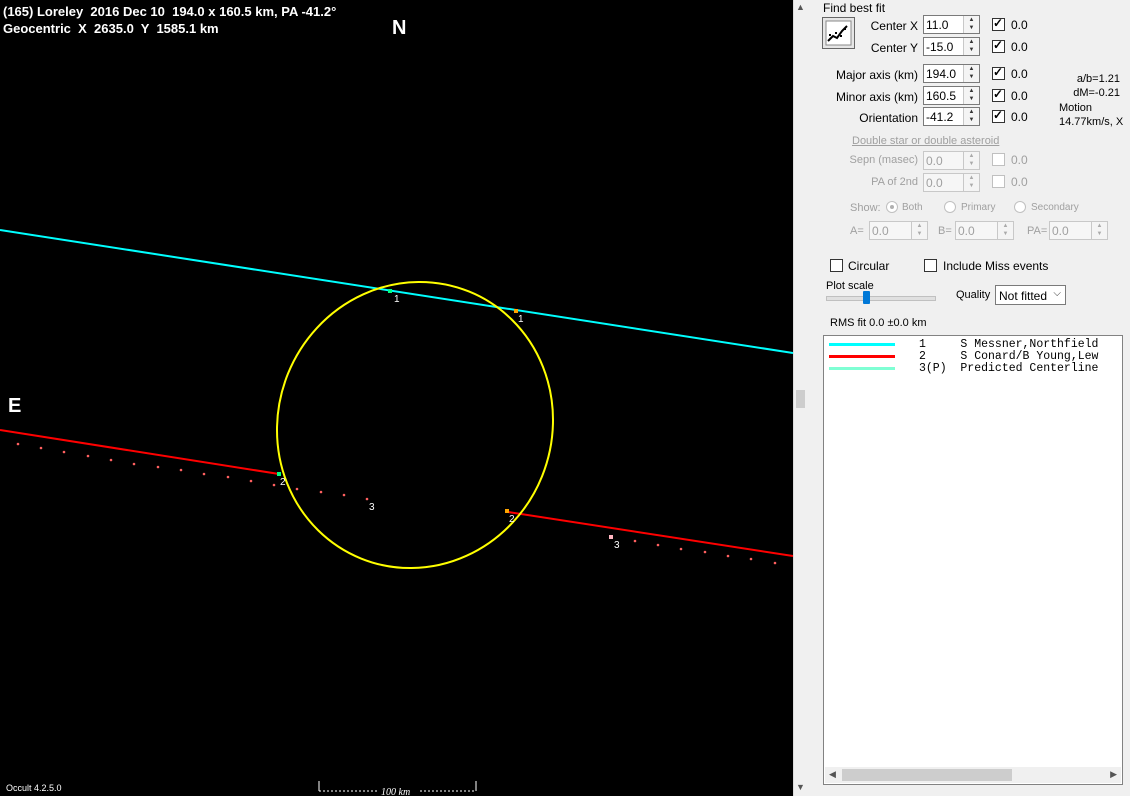 Image resolution: width=1130 pixels, height=796 pixels. I want to click on b-input: 0.0 ▲ ▼, so click(984, 230).